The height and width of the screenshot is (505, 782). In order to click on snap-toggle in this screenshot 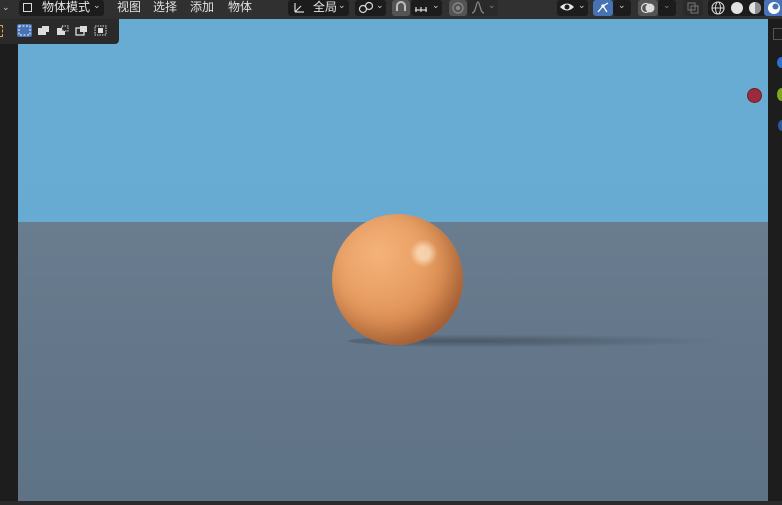, I will do `click(401, 8)`.